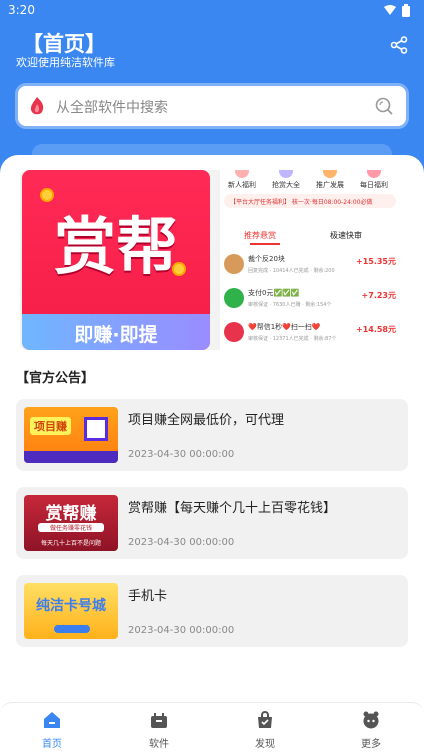  Describe the element at coordinates (232, 508) in the screenshot. I see `announcement-title: 赏帮赚【每天赚个几十上百零花钱】` at that location.